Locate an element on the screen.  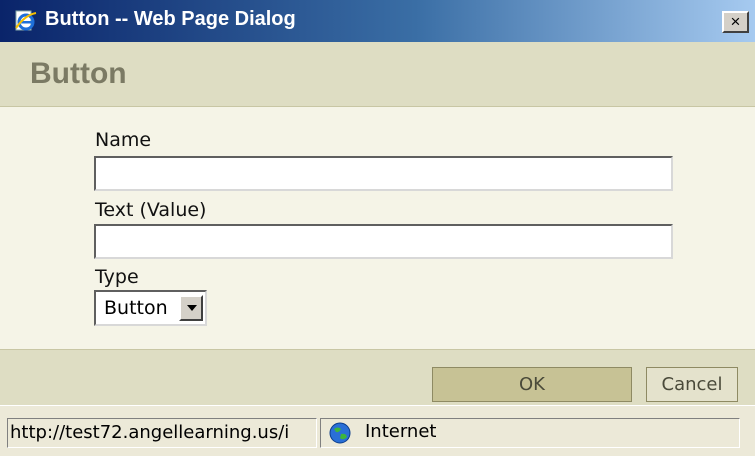
type-label: Type is located at coordinates (117, 277).